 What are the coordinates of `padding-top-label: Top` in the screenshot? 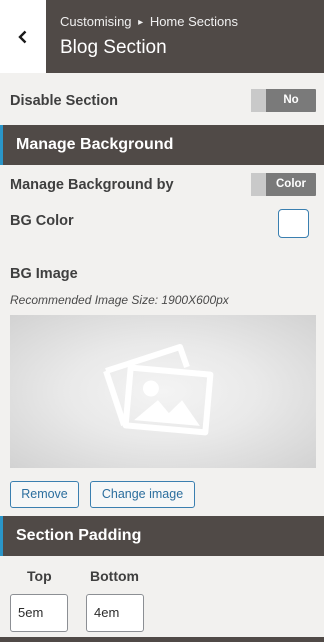 It's located at (39, 576).